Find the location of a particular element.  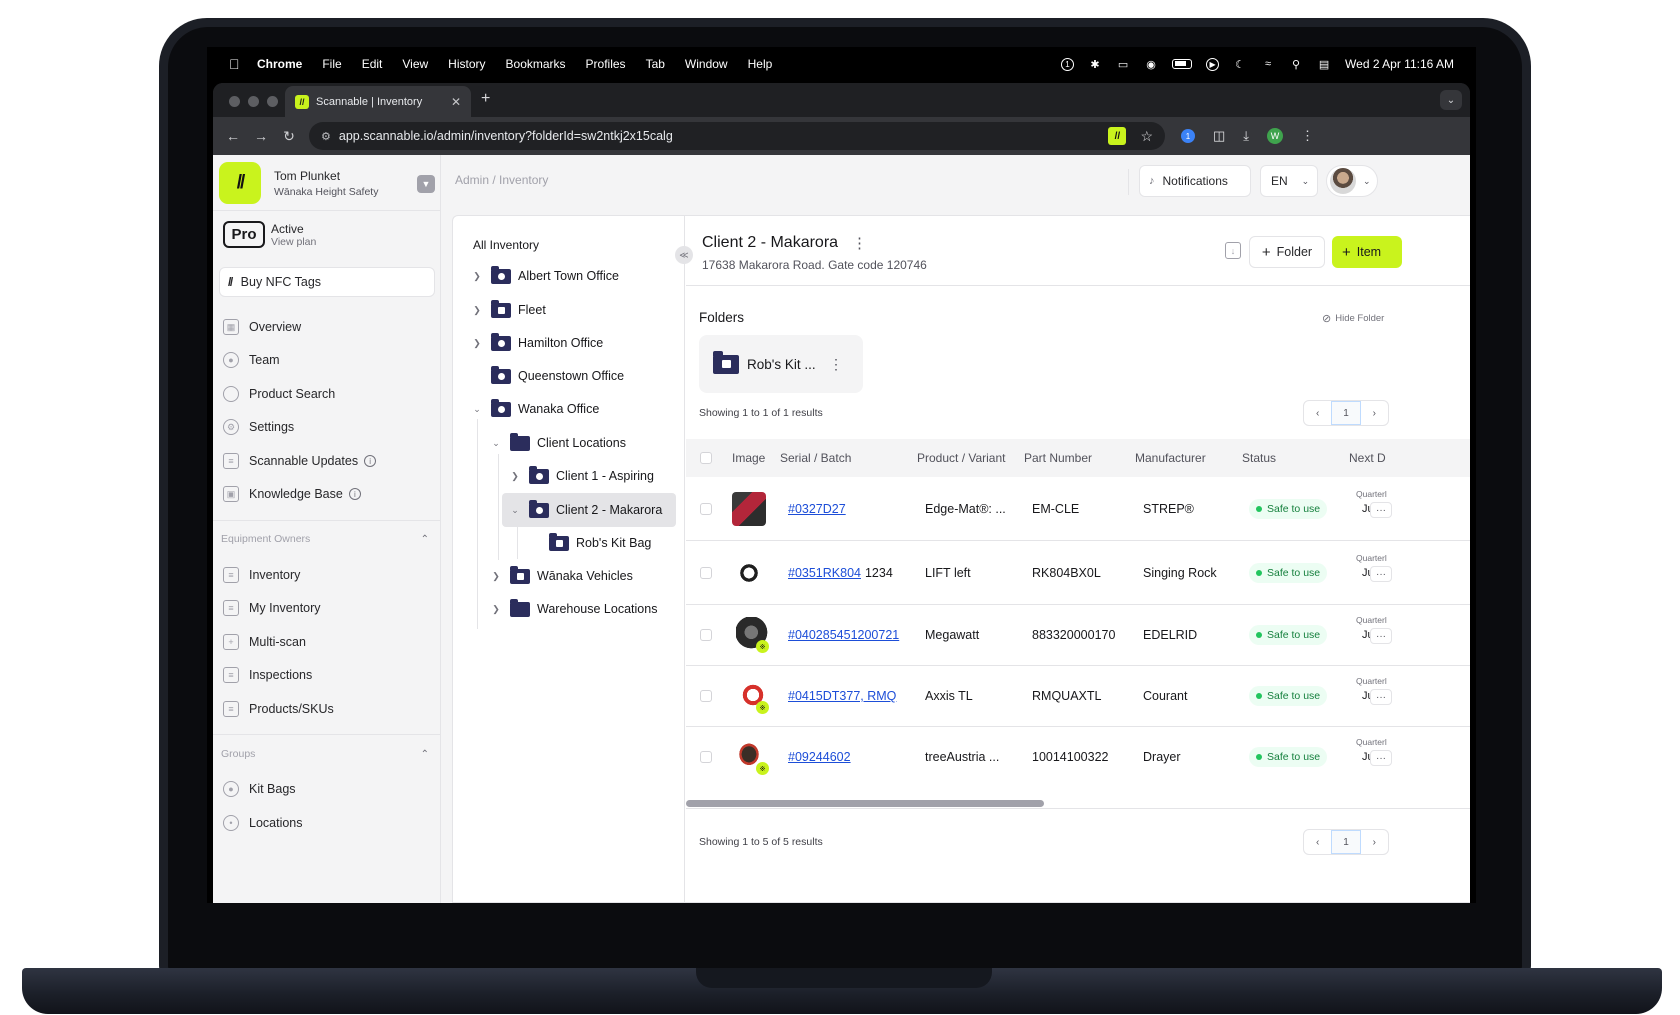

sidebar-item-kit-bags: ● Kit Bags is located at coordinates (328, 789).